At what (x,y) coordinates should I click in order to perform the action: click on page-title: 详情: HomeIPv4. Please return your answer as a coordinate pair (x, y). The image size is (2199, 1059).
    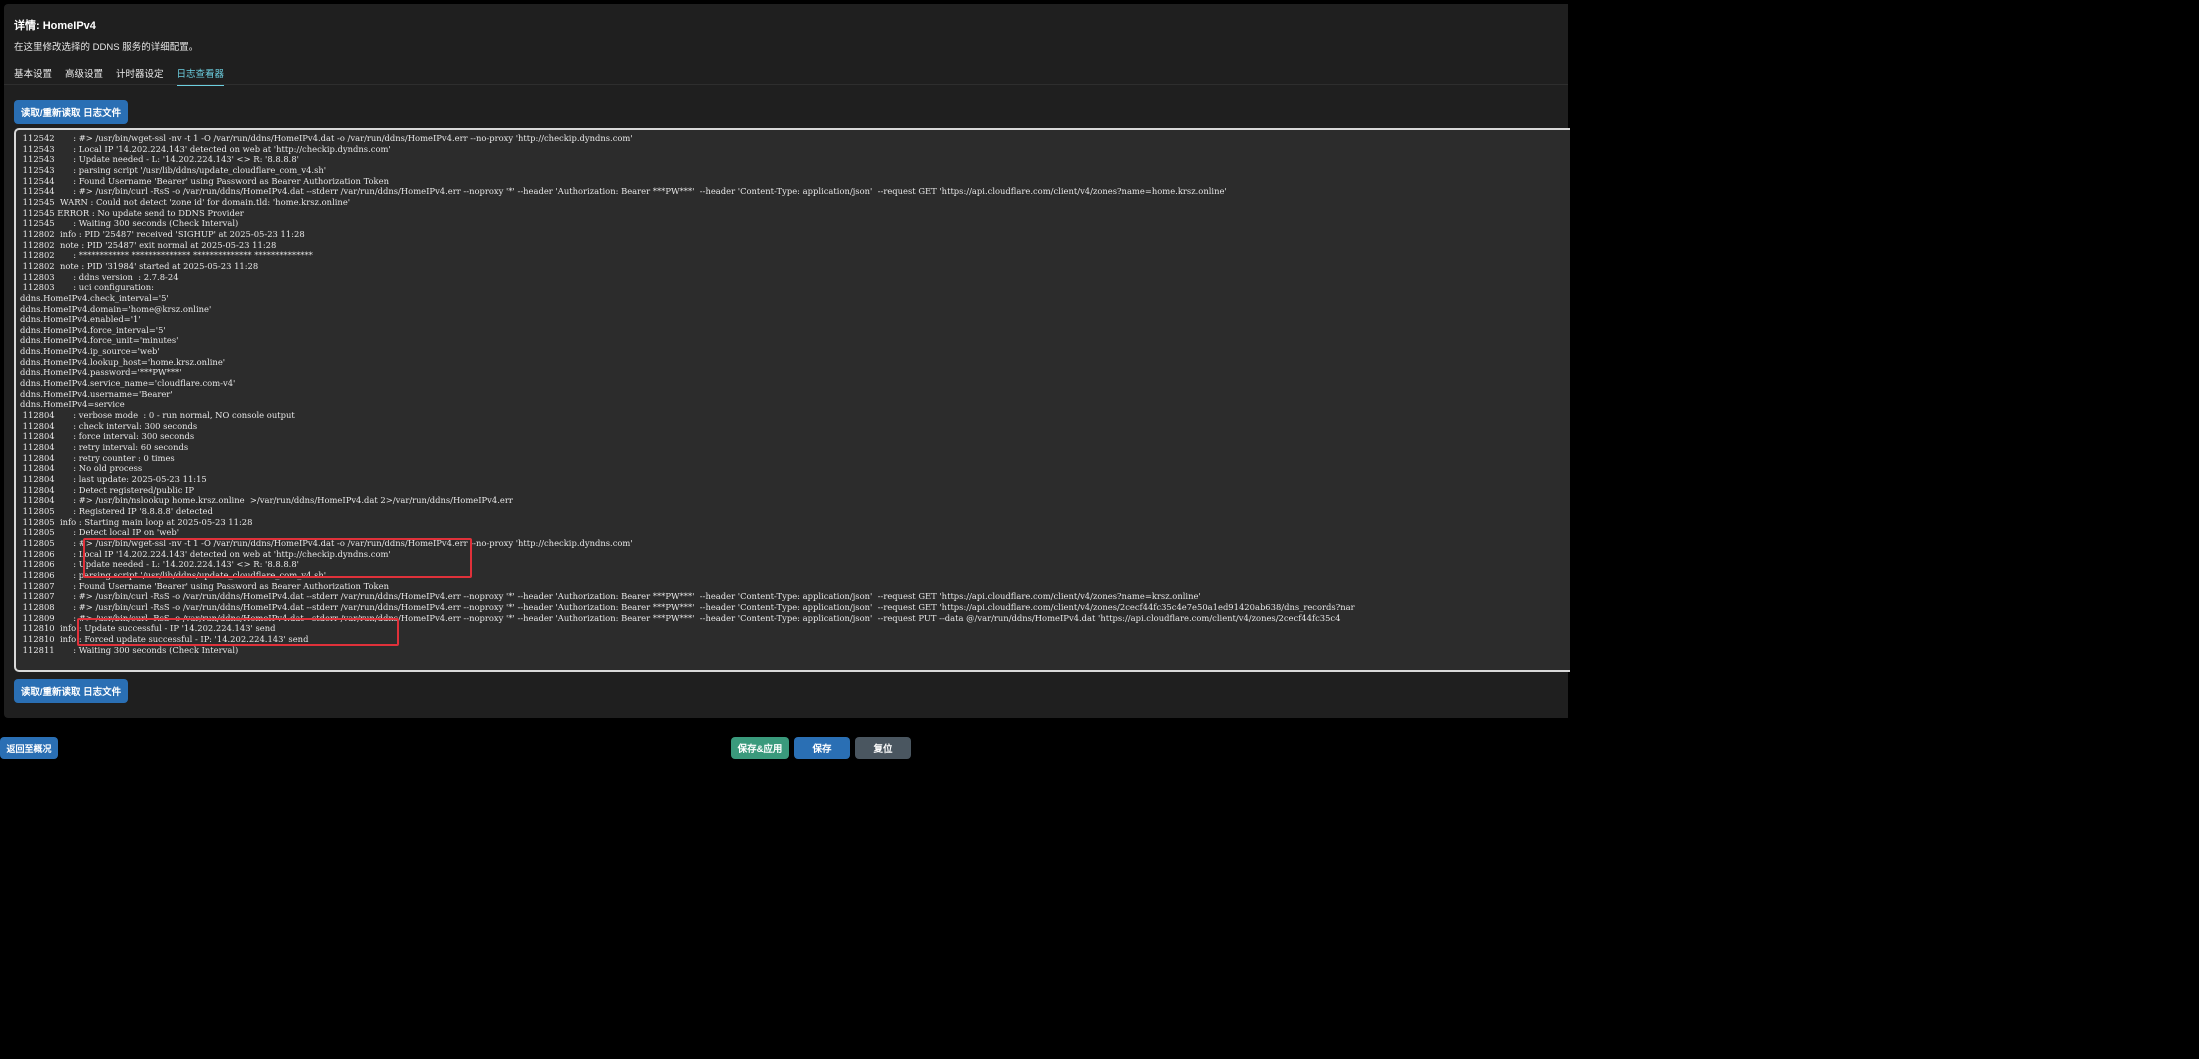
    Looking at the image, I should click on (55, 26).